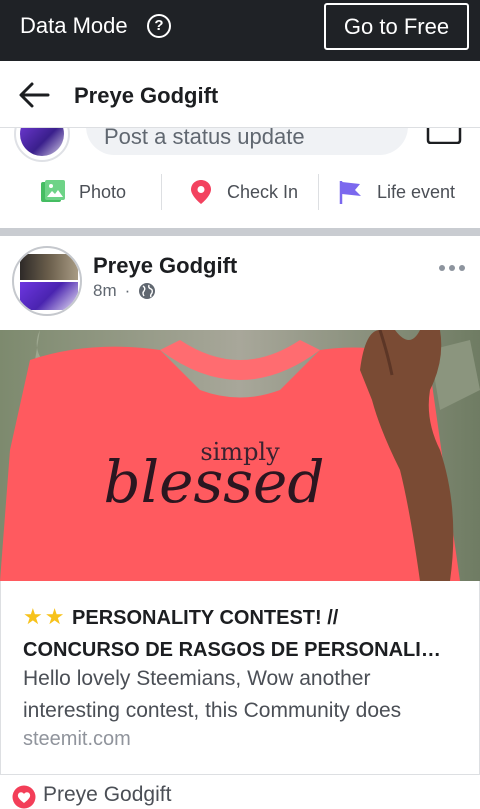 The image size is (480, 809). Describe the element at coordinates (263, 191) in the screenshot. I see `check-in-label: Check In` at that location.